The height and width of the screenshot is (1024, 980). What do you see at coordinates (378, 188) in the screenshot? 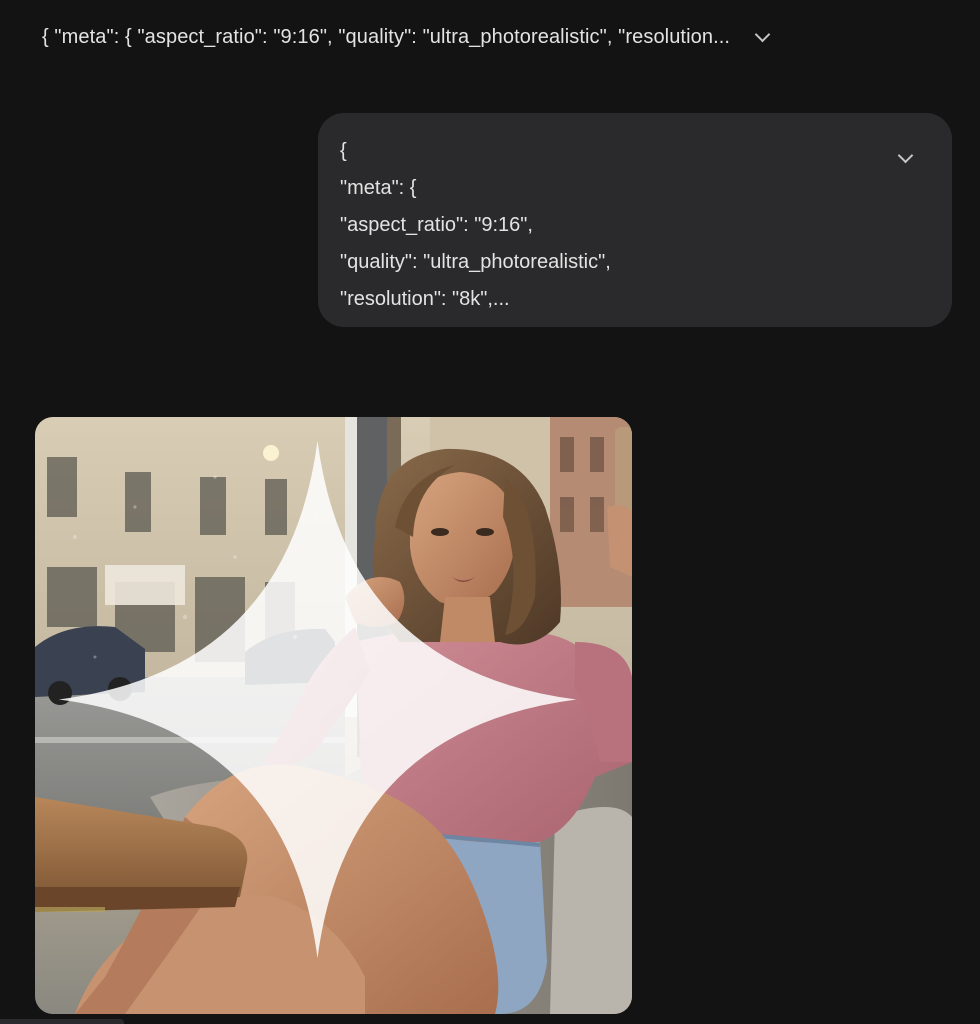
I see `prompt-line: "meta": {` at bounding box center [378, 188].